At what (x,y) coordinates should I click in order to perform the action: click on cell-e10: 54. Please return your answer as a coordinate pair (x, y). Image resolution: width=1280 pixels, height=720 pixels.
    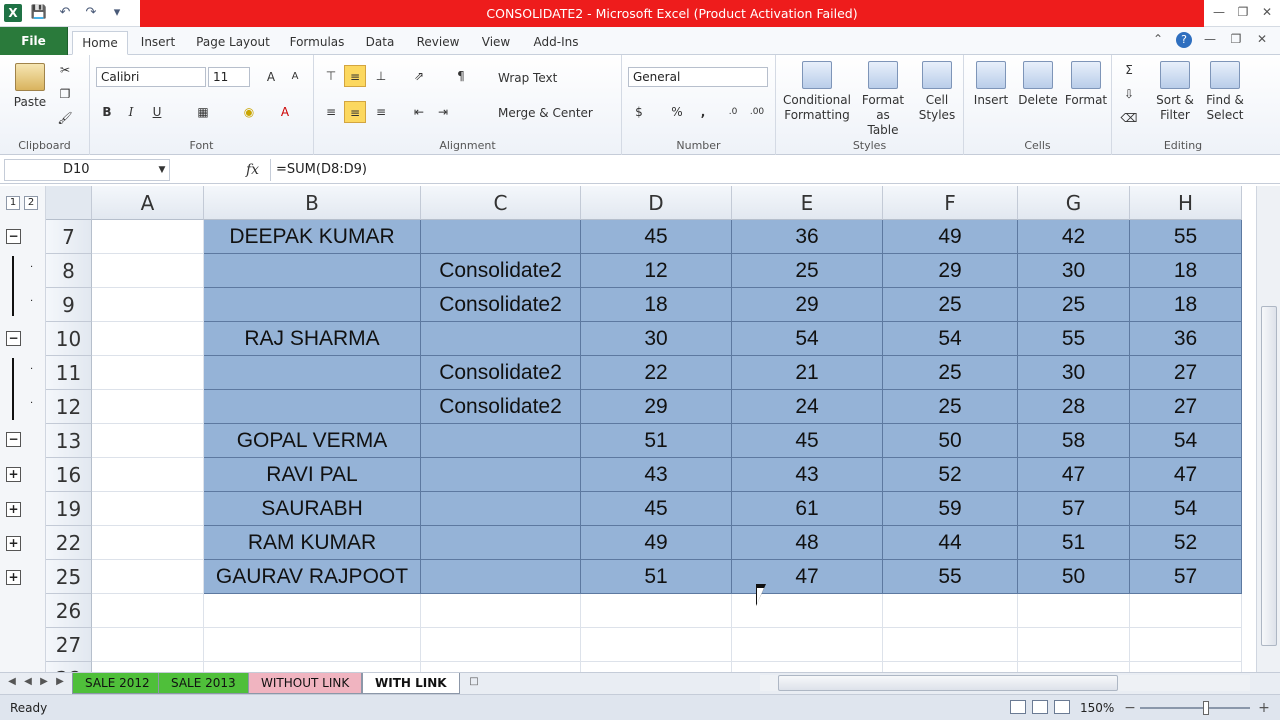
    Looking at the image, I should click on (807, 339).